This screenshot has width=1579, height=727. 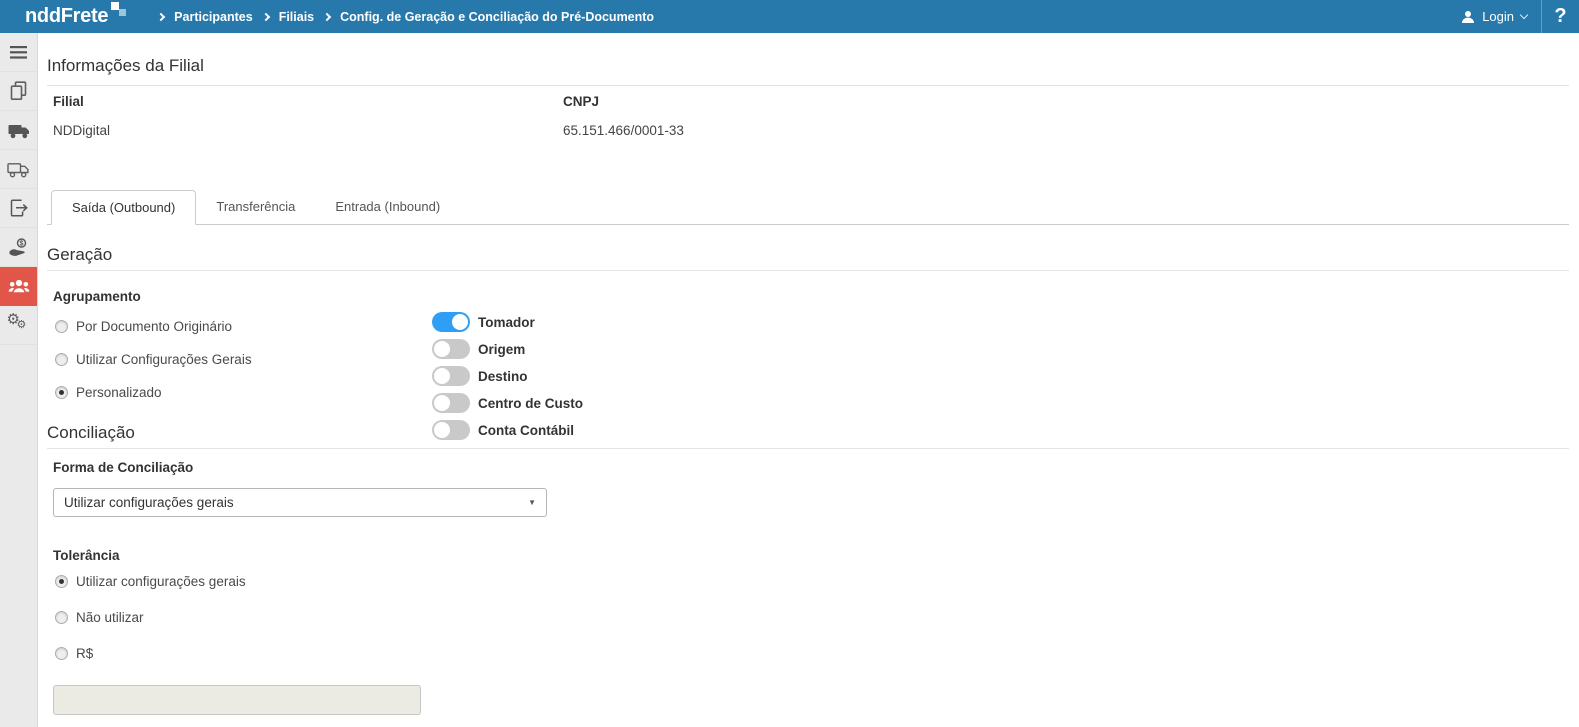 I want to click on sidebar-item-menu, so click(x=18, y=52).